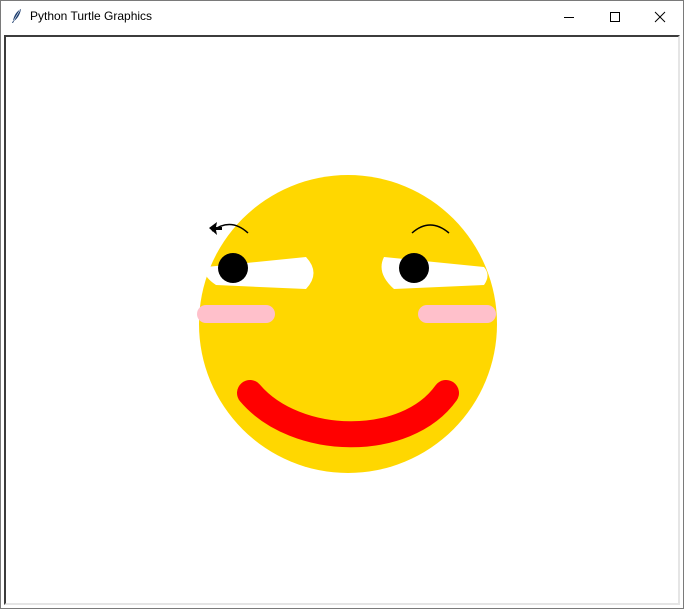 This screenshot has height=609, width=684. What do you see at coordinates (342, 16) in the screenshot?
I see `title-bar: Python Turtle Graphics` at bounding box center [342, 16].